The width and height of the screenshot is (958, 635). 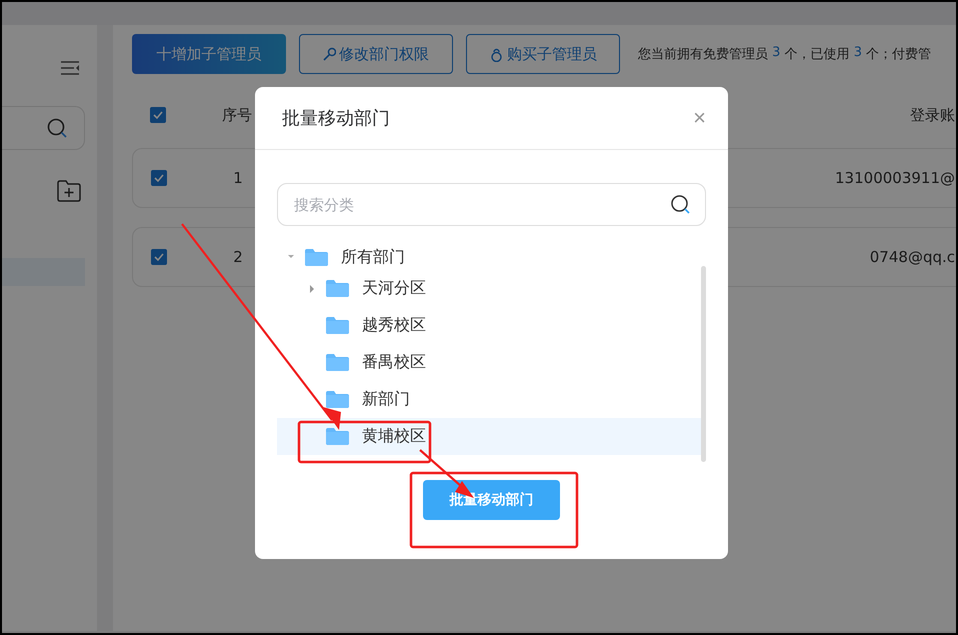 I want to click on search-field: 搜索分类, so click(x=491, y=204).